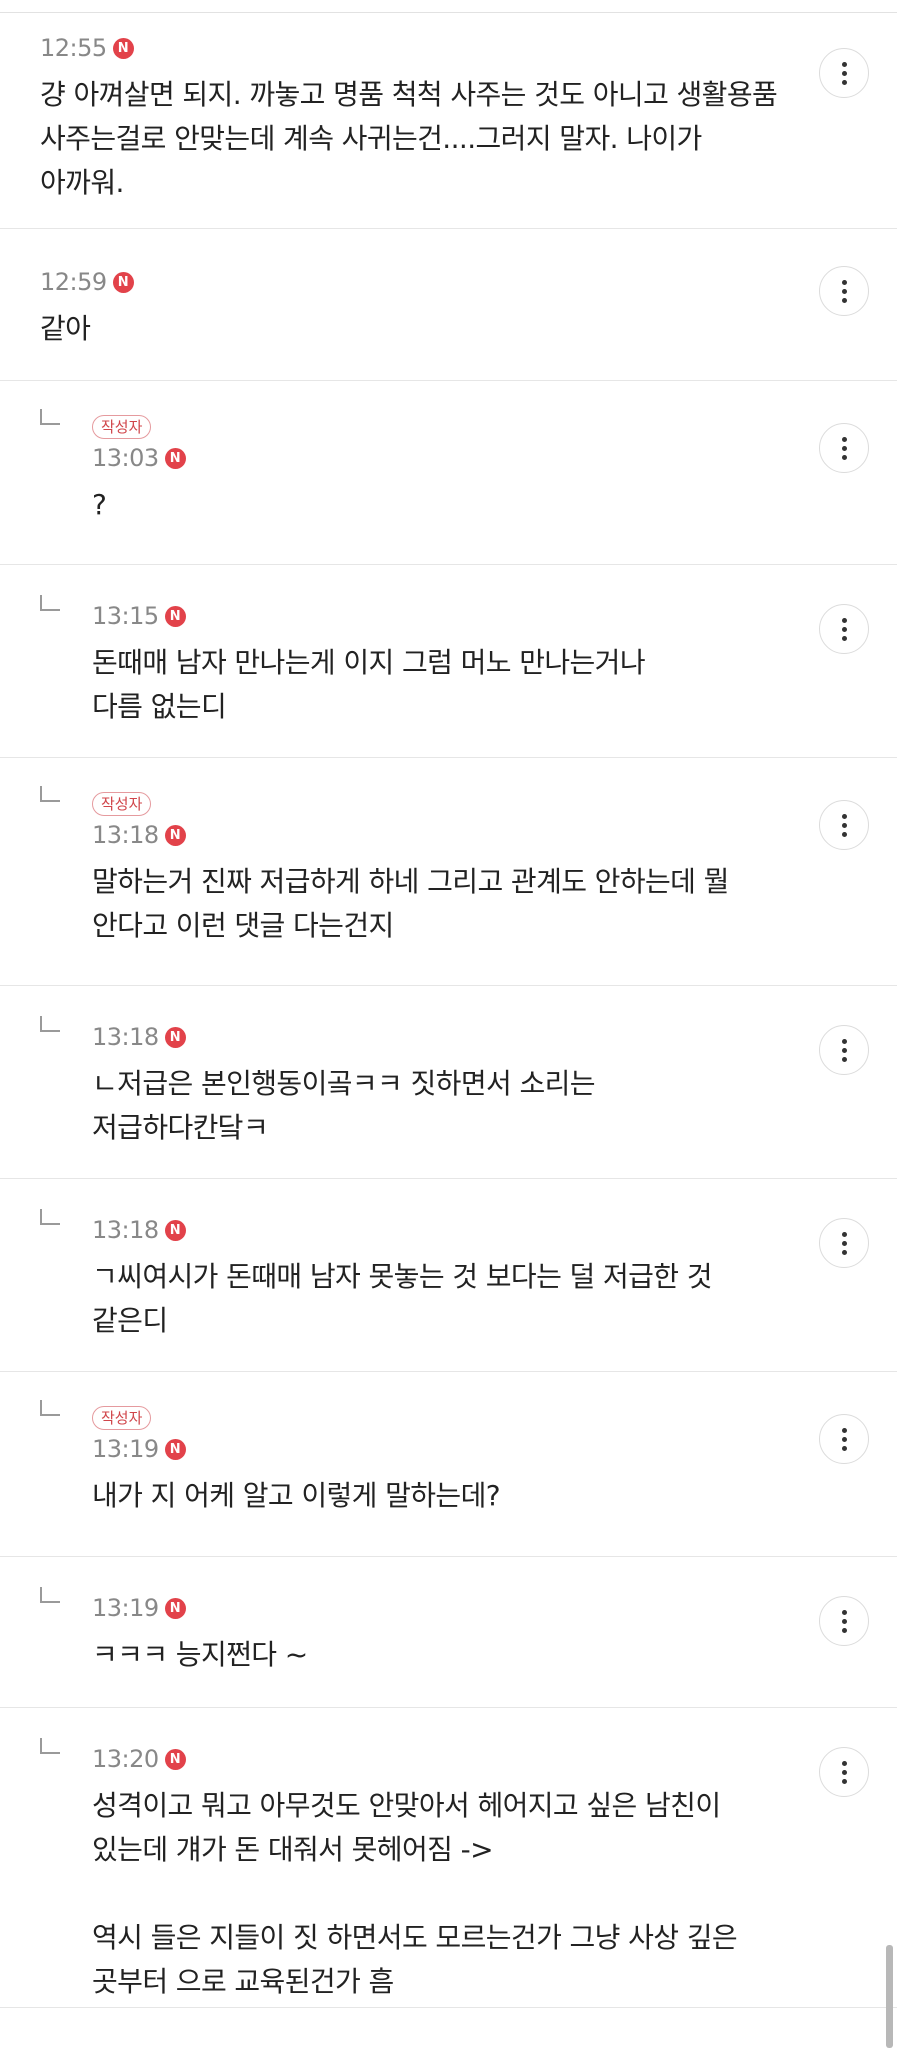  I want to click on reply-comment: 13:18 N ㄴ저급은 본인행동이곸ㅋㅋ 짓하면서 소리는 저급하다칸닼ㅋ, so click(448, 1082).